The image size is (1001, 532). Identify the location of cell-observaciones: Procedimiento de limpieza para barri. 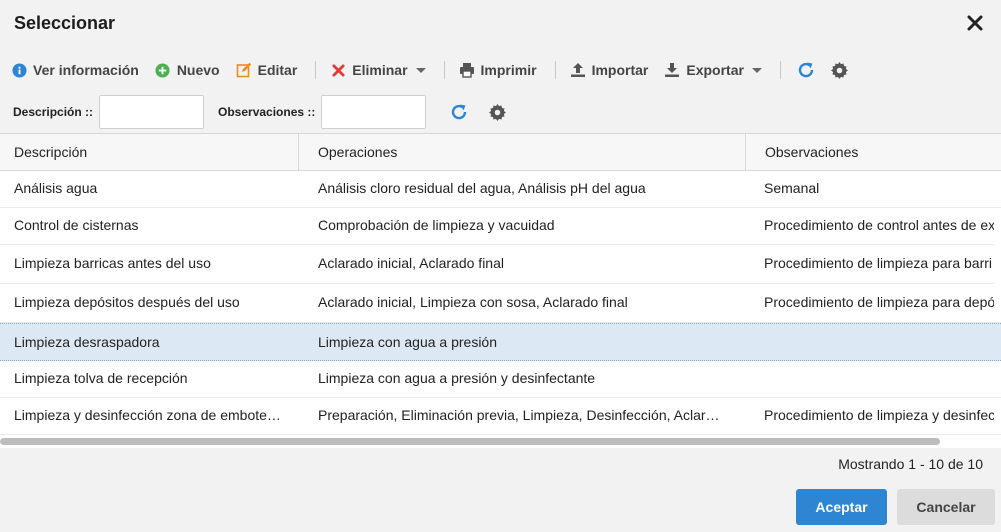
(878, 263).